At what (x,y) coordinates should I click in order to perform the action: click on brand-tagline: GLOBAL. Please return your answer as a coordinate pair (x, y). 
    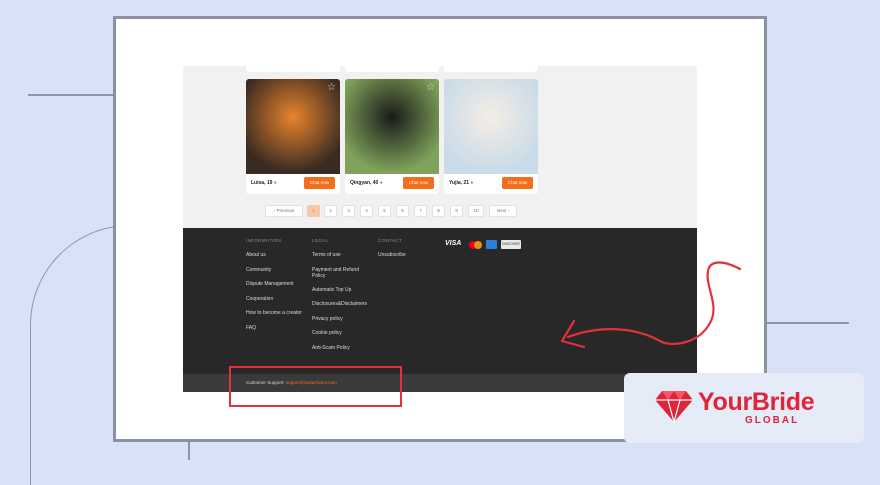
    Looking at the image, I should click on (772, 420).